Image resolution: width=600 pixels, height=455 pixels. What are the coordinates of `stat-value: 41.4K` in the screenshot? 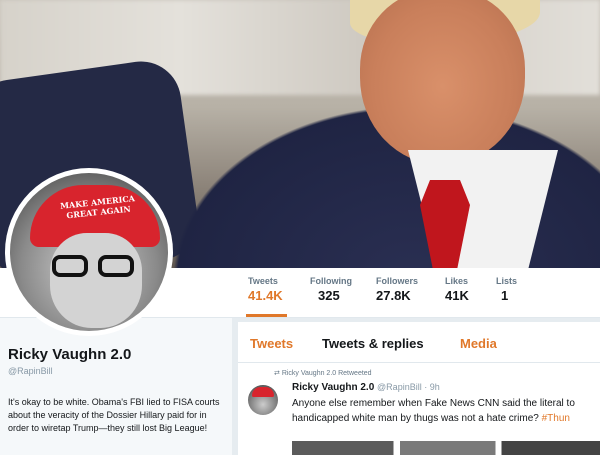 It's located at (265, 295).